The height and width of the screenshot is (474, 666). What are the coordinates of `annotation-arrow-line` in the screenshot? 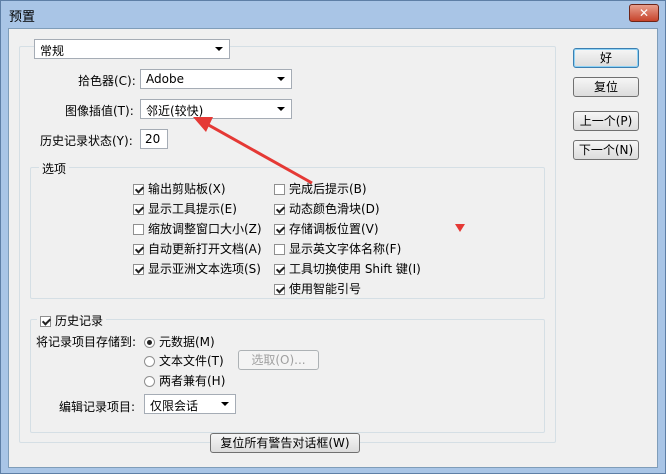 It's located at (258, 153).